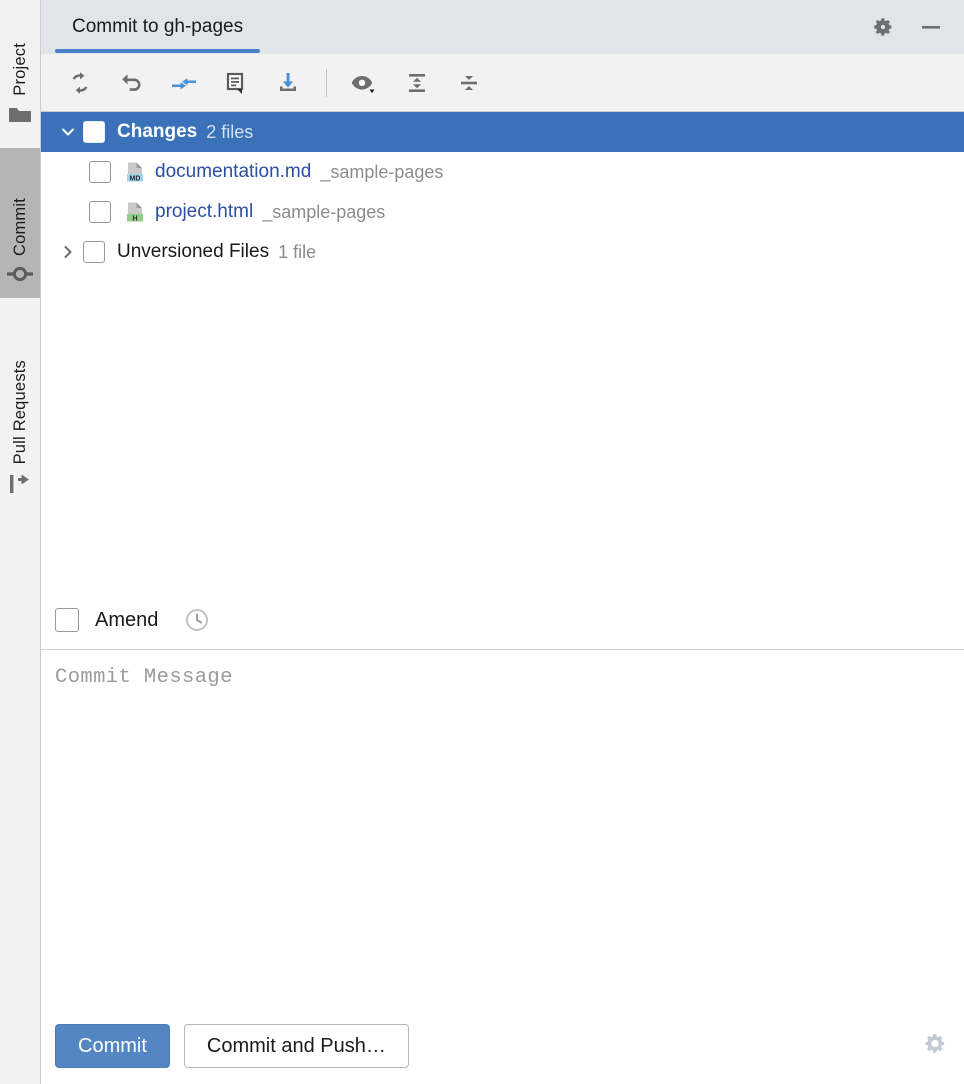  I want to click on commit-button: Commit, so click(112, 1046).